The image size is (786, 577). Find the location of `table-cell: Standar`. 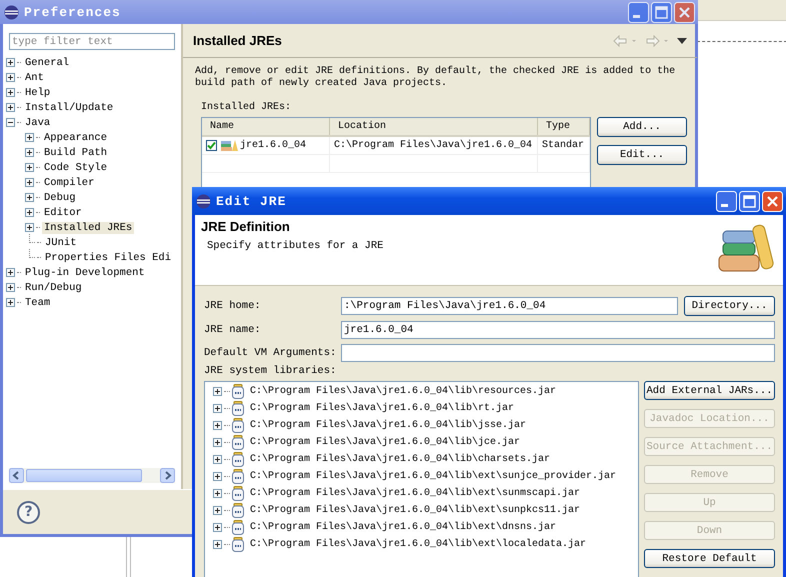

table-cell: Standar is located at coordinates (564, 145).